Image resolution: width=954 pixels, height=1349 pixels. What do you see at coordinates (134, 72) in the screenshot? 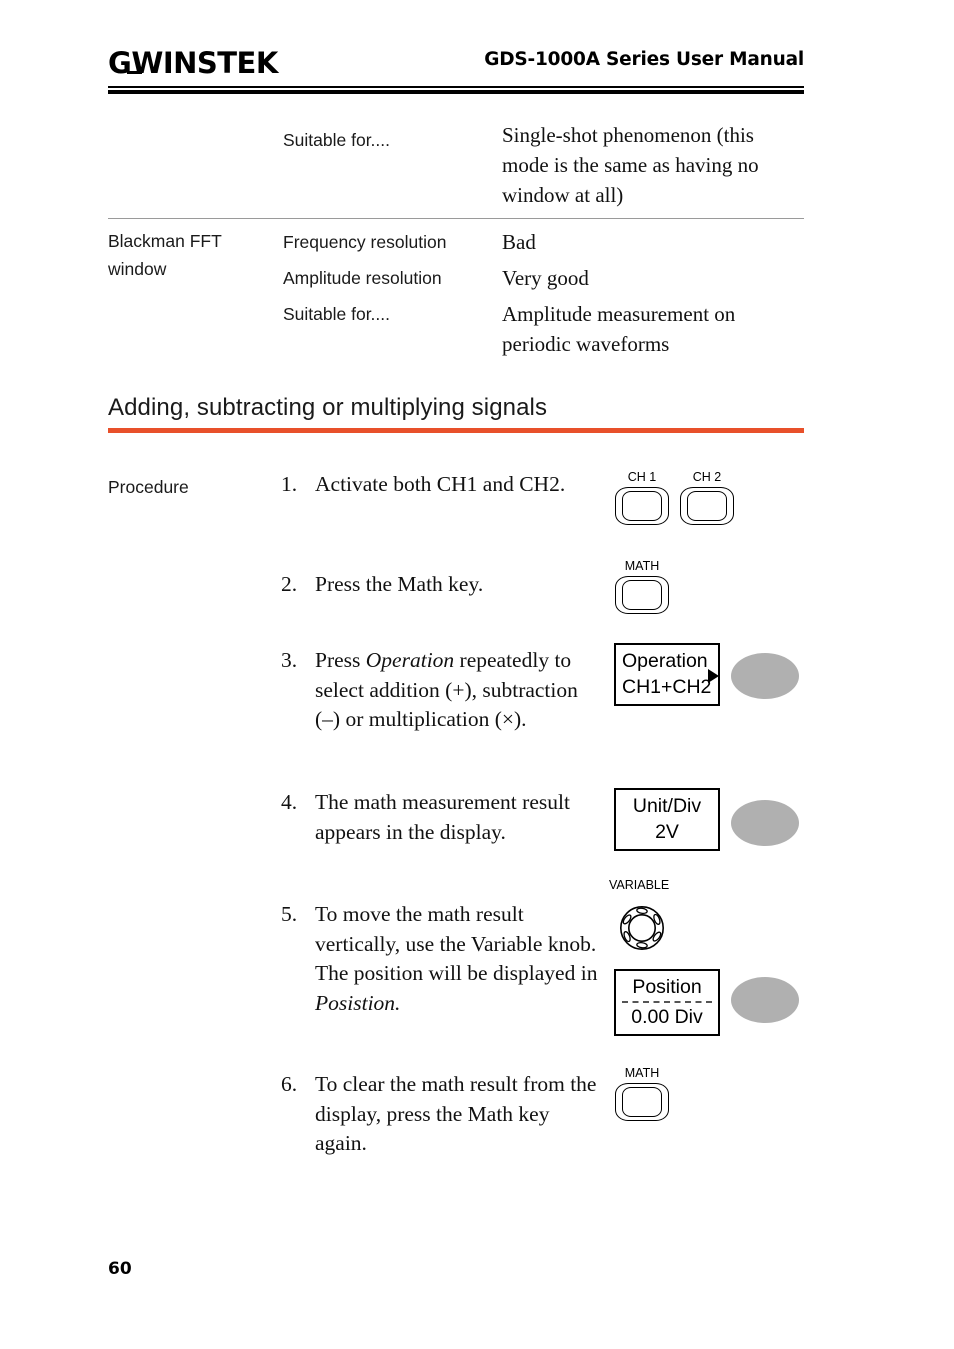
I see `logo-underbar` at bounding box center [134, 72].